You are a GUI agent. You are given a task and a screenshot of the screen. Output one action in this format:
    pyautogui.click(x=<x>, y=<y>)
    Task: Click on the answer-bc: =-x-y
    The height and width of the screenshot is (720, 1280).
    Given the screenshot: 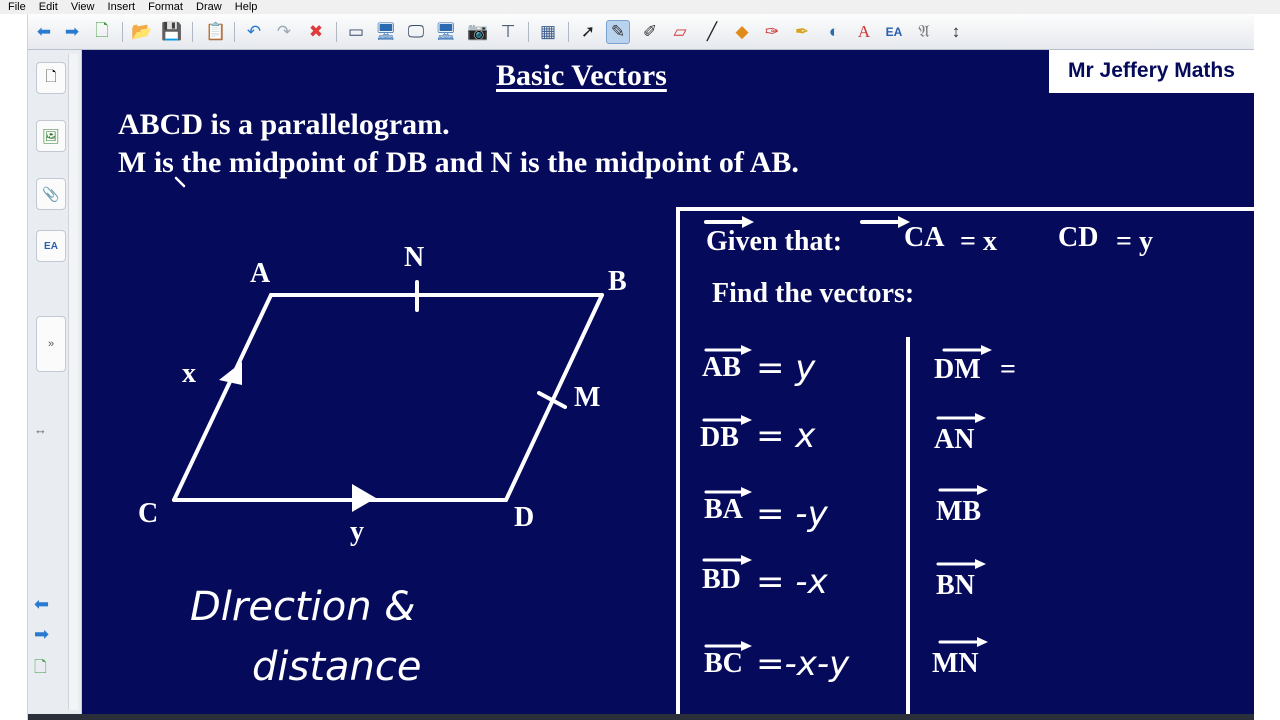 What is the action you would take?
    pyautogui.click(x=803, y=664)
    